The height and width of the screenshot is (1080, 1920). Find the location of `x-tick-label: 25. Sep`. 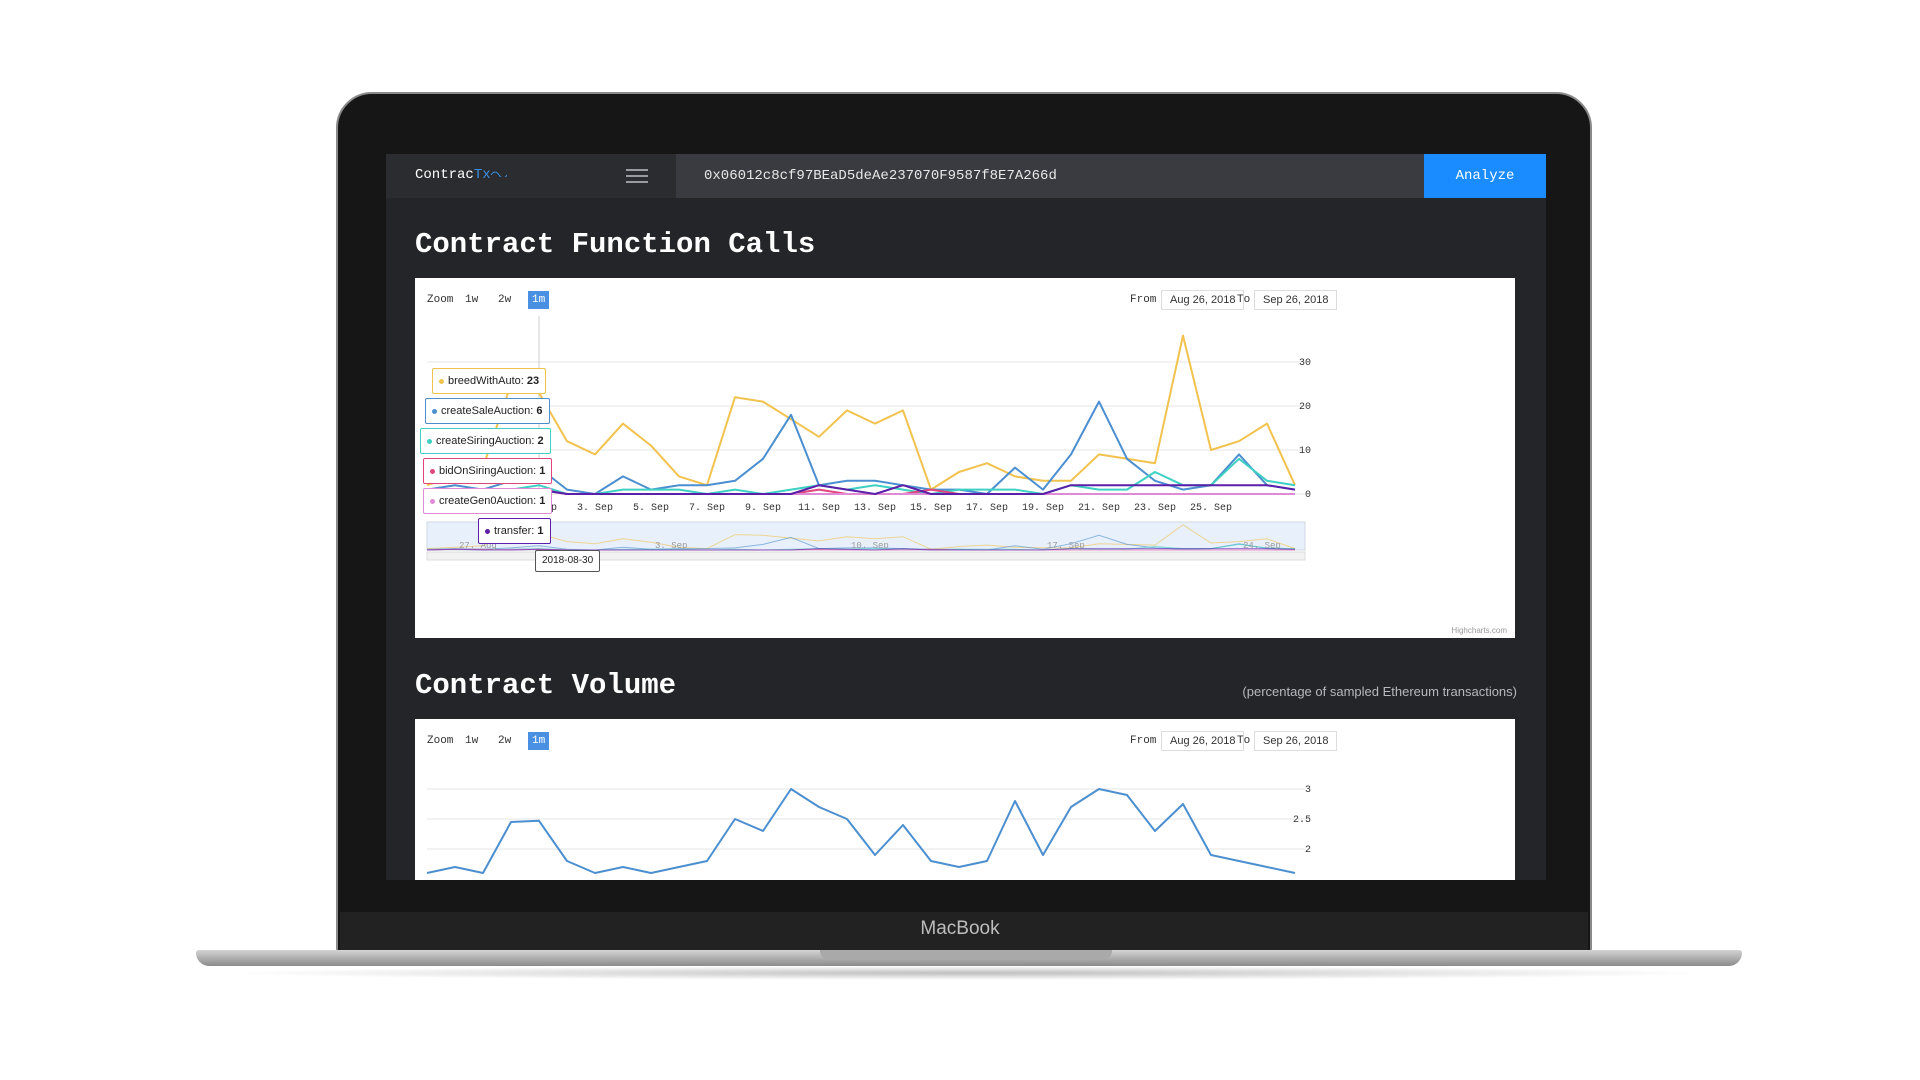

x-tick-label: 25. Sep is located at coordinates (1211, 508).